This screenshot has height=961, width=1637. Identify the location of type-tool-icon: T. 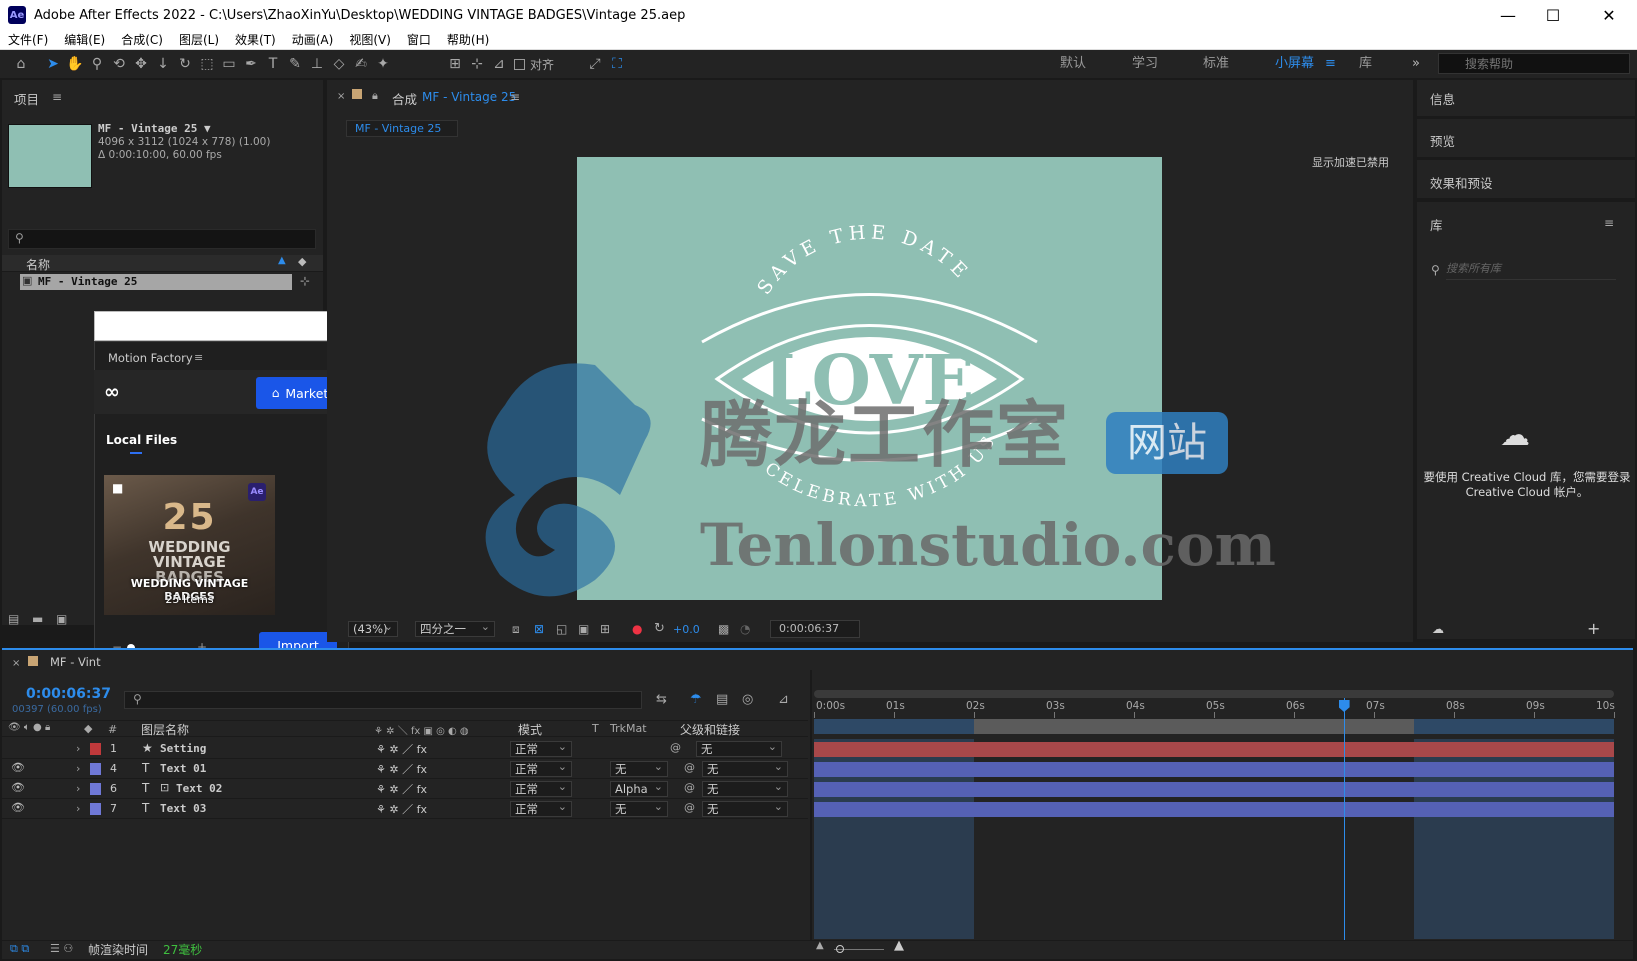
(273, 64).